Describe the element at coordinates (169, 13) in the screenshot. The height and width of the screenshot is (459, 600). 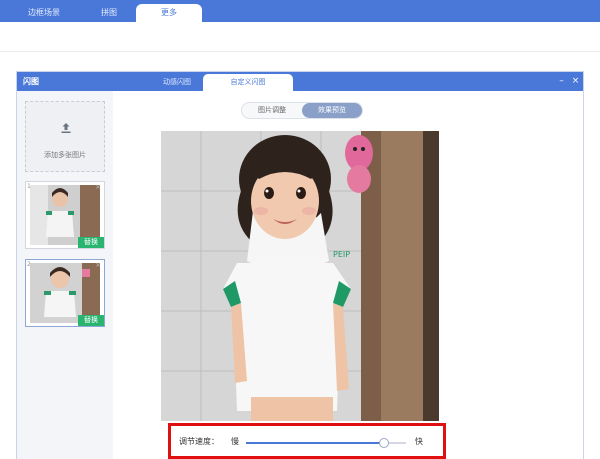
I see `tab-more: 更多` at that location.